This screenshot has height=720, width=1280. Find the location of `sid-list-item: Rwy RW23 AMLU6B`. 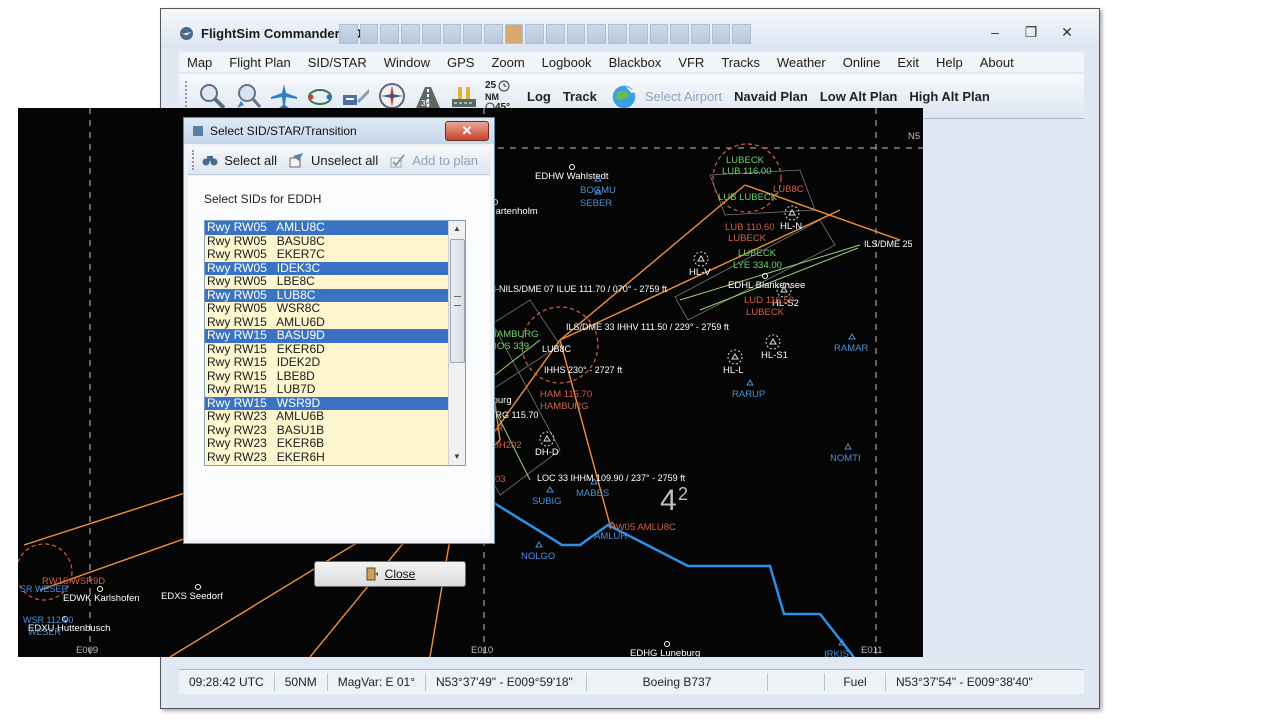

sid-list-item: Rwy RW23 AMLU6B is located at coordinates (326, 416).